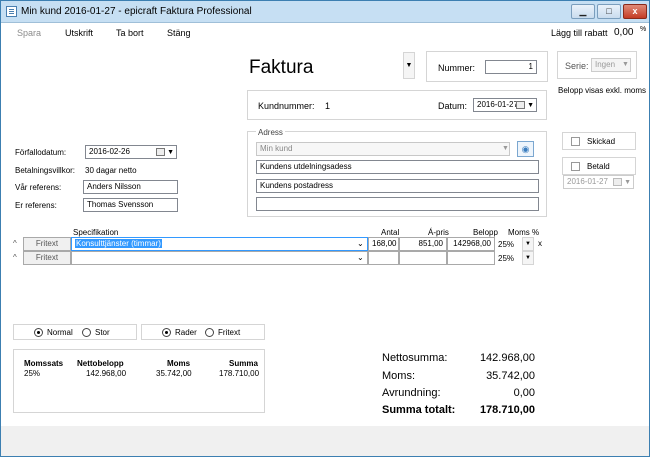 This screenshot has width=650, height=457. What do you see at coordinates (131, 152) in the screenshot?
I see `due-date-picker: 2016-02-26 ▼` at bounding box center [131, 152].